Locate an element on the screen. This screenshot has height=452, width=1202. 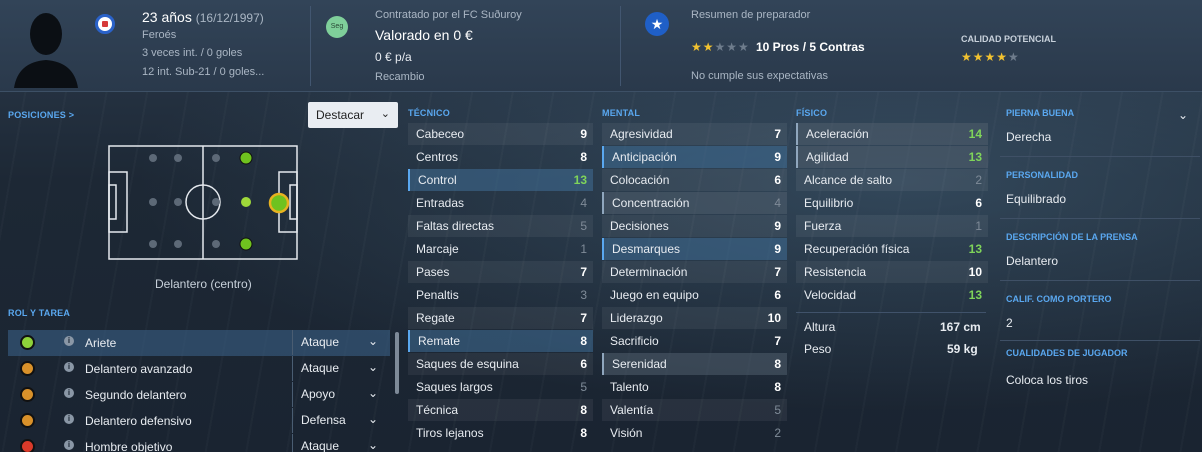
attr-row: Fuerza 1 is located at coordinates (892, 226).